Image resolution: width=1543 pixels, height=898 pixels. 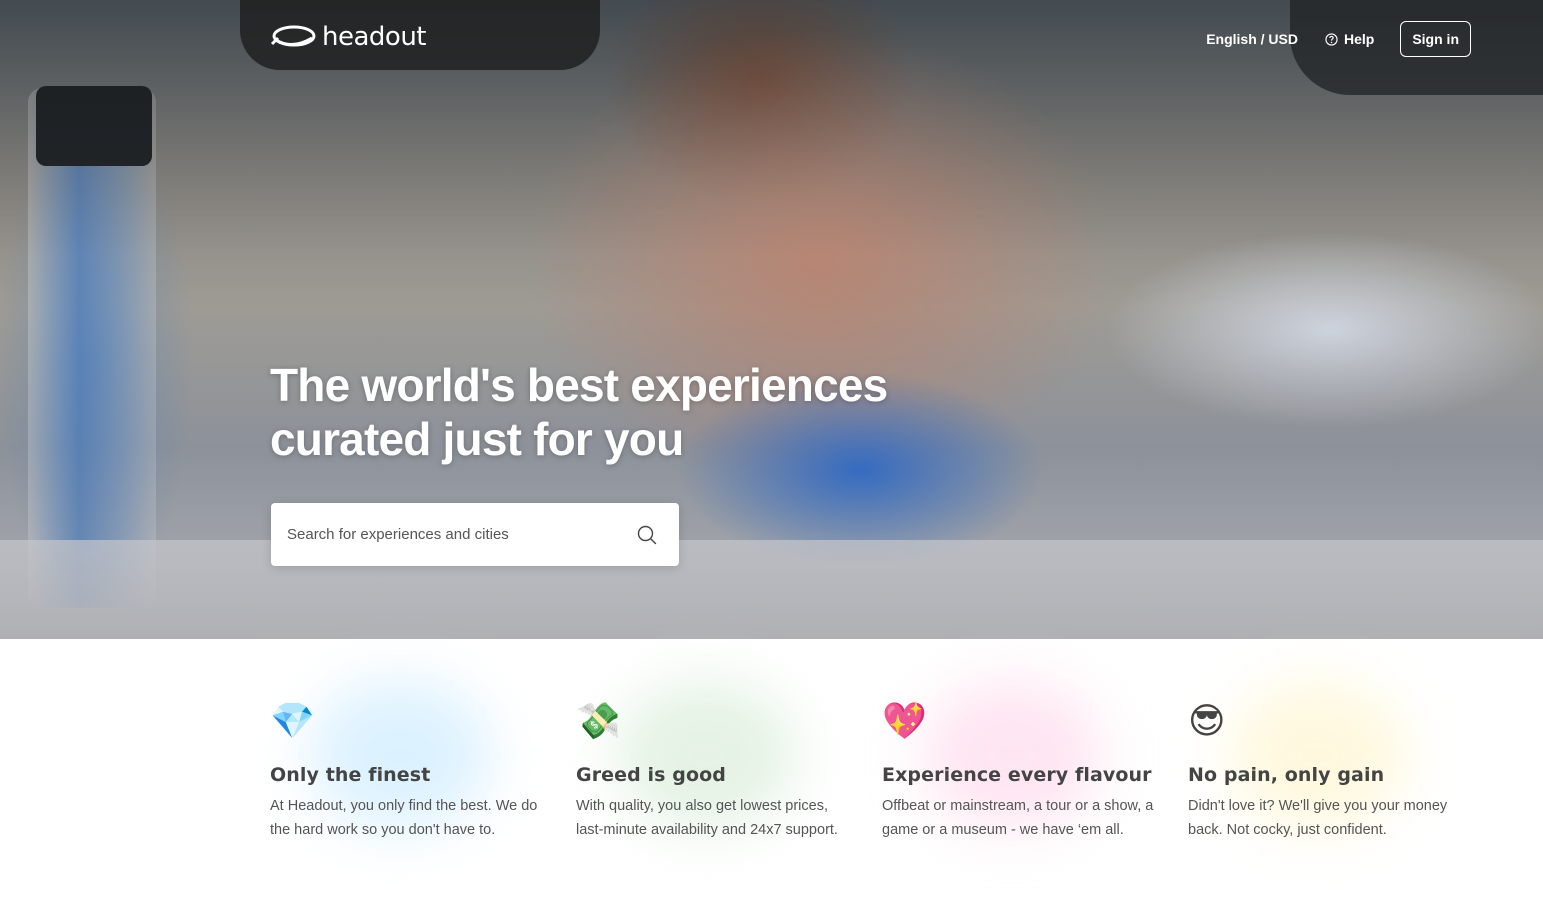 I want to click on search-bar, so click(x=475, y=534).